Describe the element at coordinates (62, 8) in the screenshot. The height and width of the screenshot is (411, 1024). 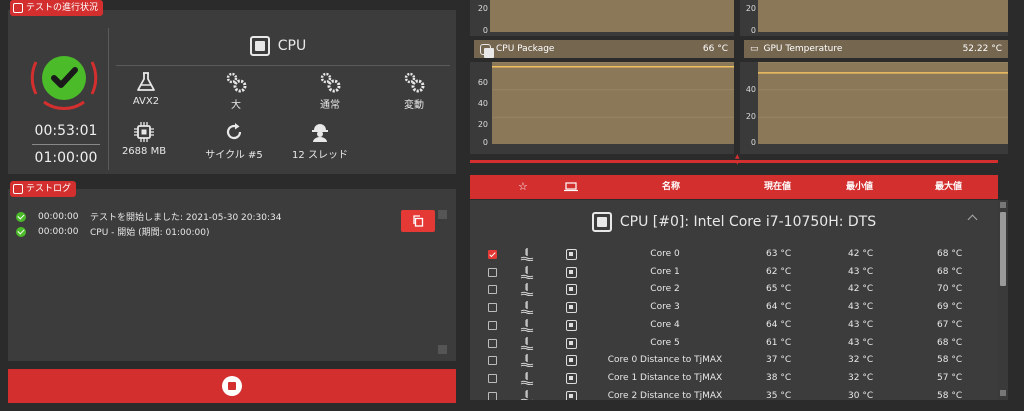
I see `progress-tag-label: テストの進行状況` at that location.